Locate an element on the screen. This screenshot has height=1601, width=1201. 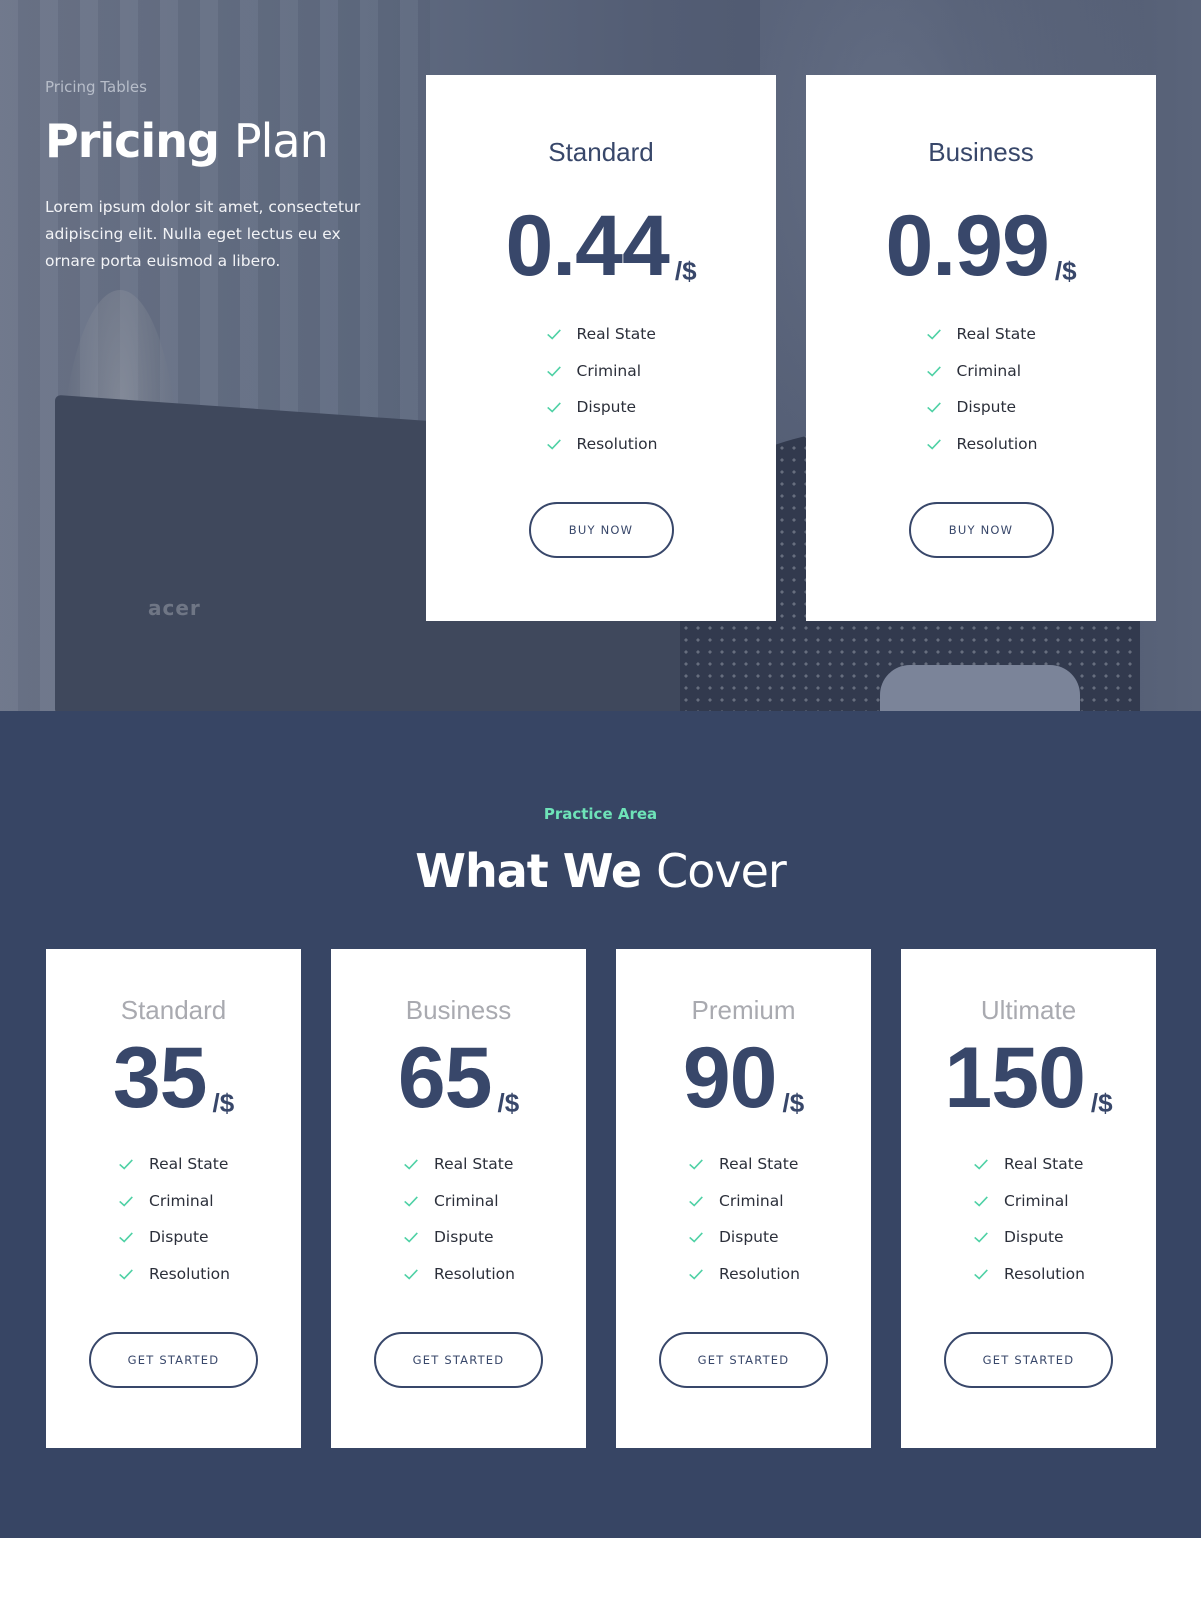
plan-price: 0.99 is located at coordinates (967, 246).